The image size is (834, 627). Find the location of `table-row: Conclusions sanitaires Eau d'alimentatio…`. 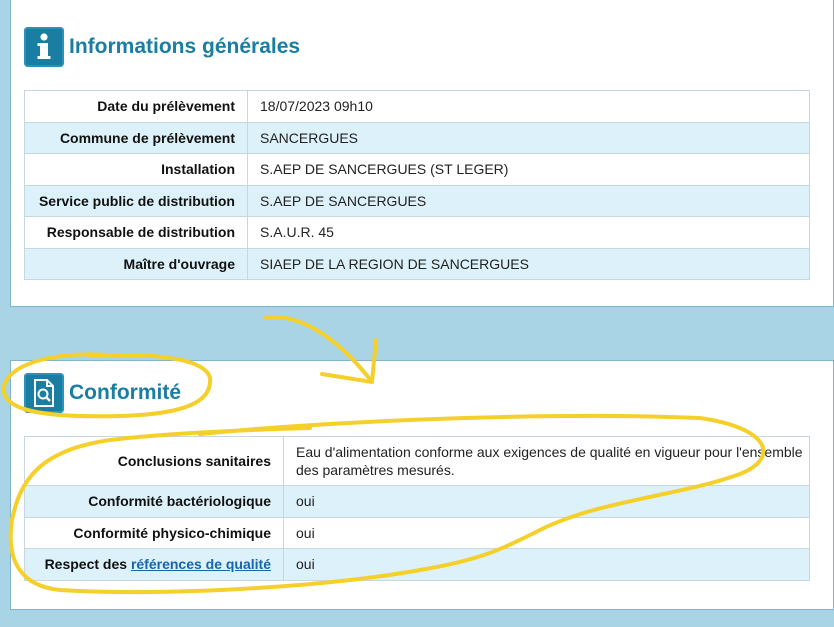

table-row: Conclusions sanitaires Eau d'alimentatio… is located at coordinates (417, 461).